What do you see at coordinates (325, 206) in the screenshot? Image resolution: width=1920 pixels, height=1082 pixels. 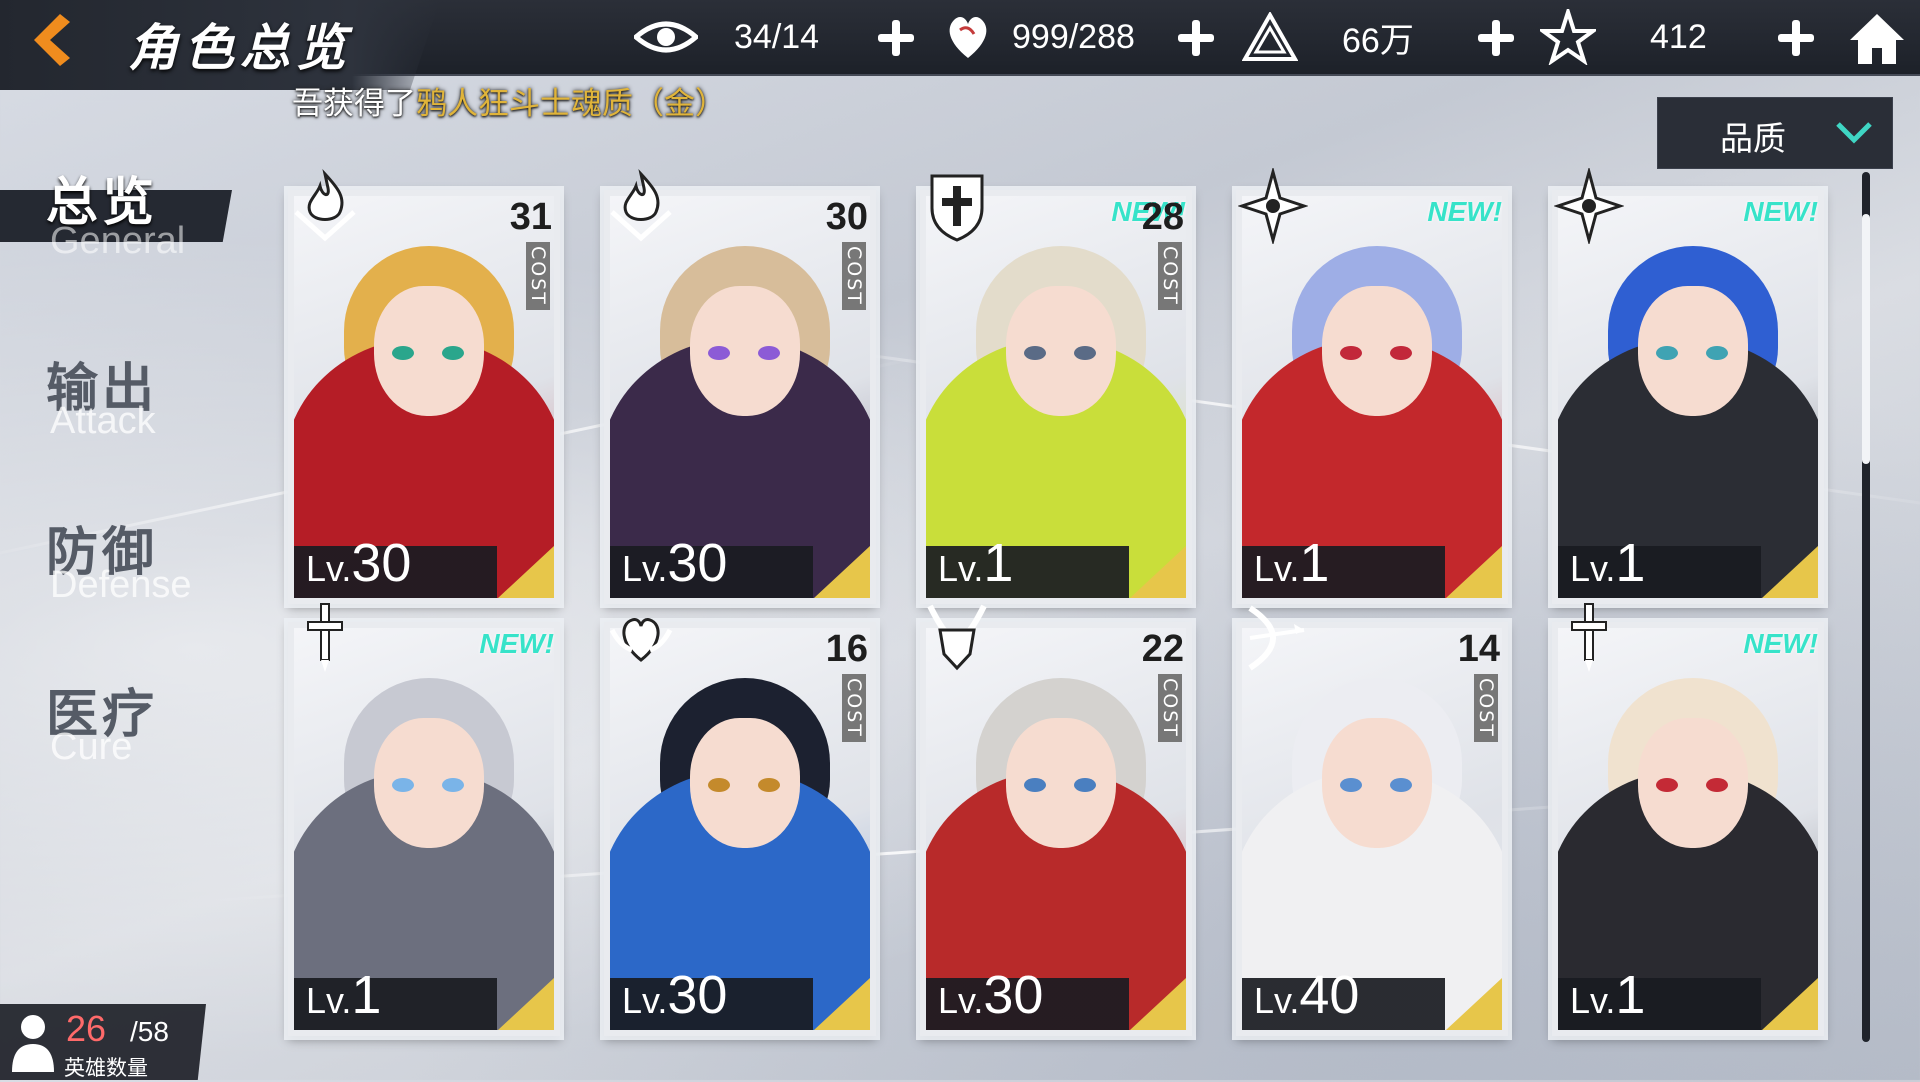 I see `flame-icon` at bounding box center [325, 206].